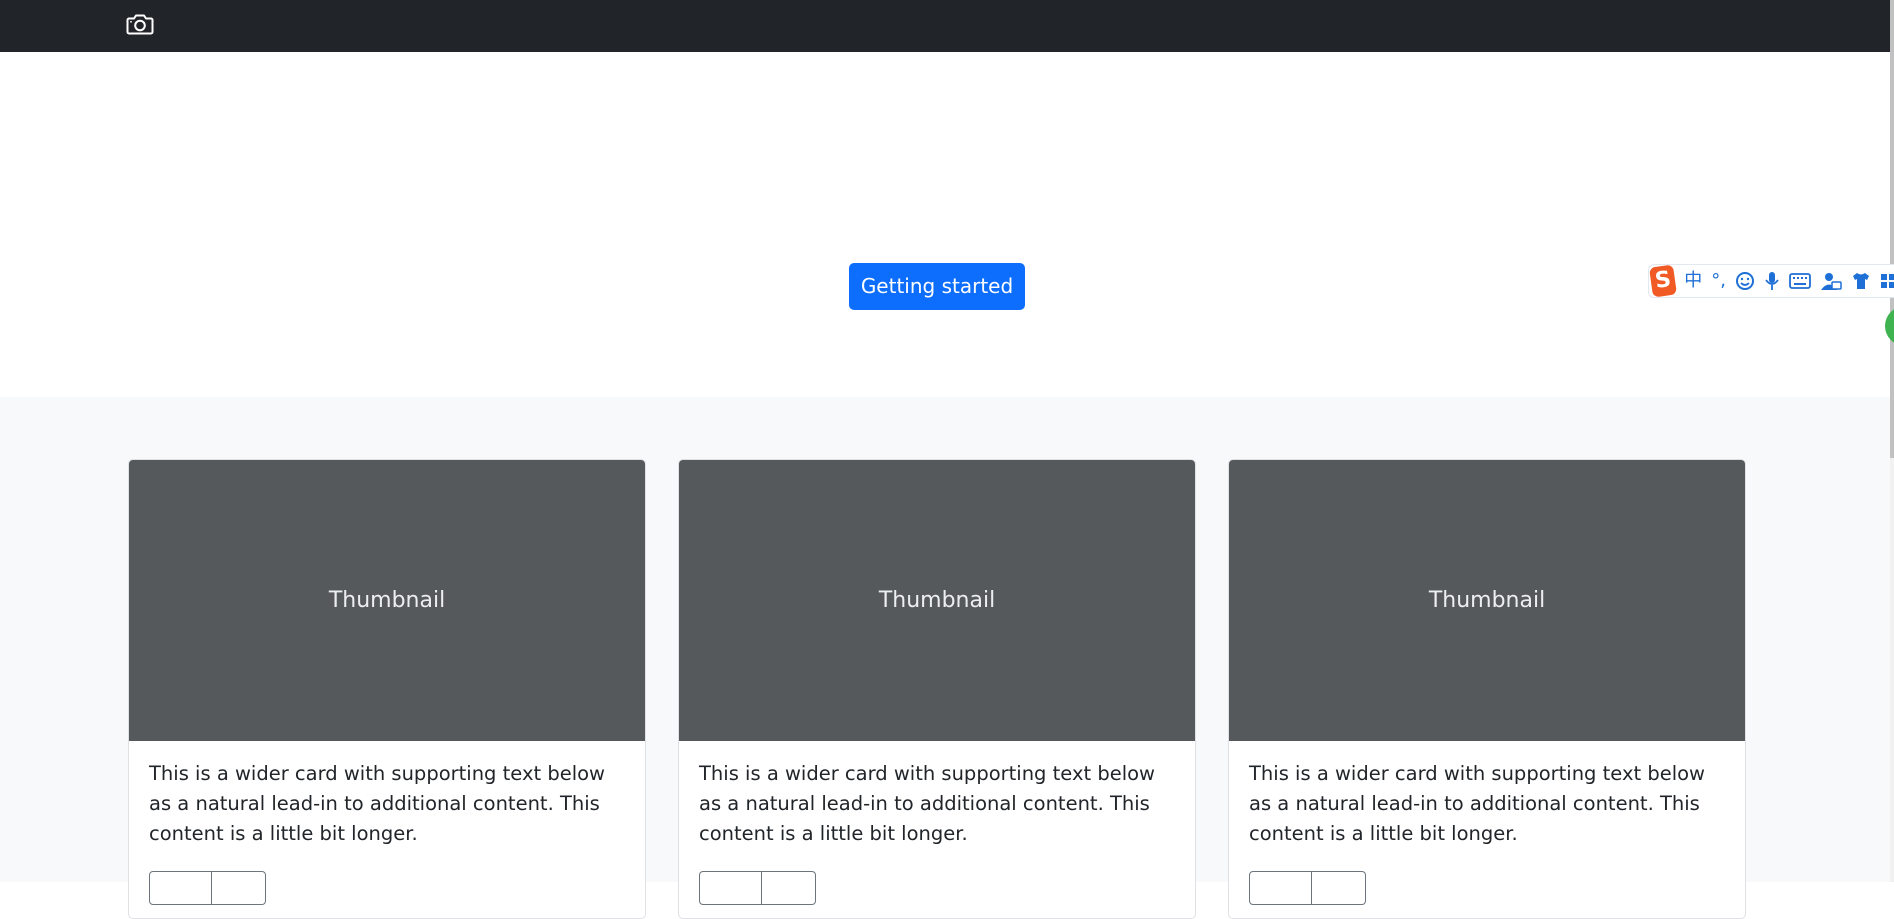  I want to click on ime-toolbar: S 中 °,, so click(1771, 281).